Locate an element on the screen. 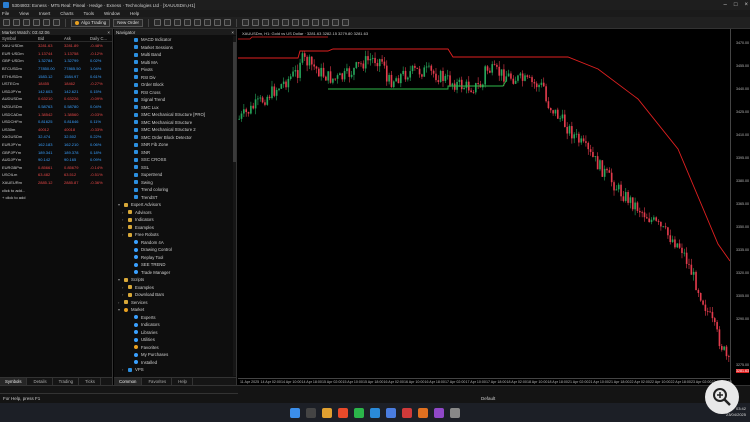 This screenshot has height=422, width=750. file-explorer-icon is located at coordinates (327, 412).